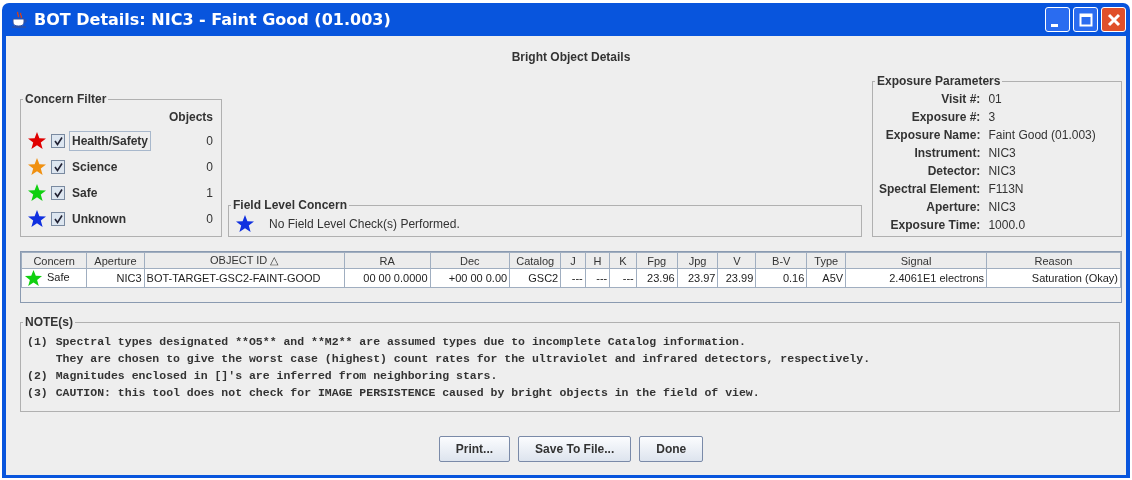  What do you see at coordinates (573, 260) in the screenshot?
I see `column-header: J` at bounding box center [573, 260].